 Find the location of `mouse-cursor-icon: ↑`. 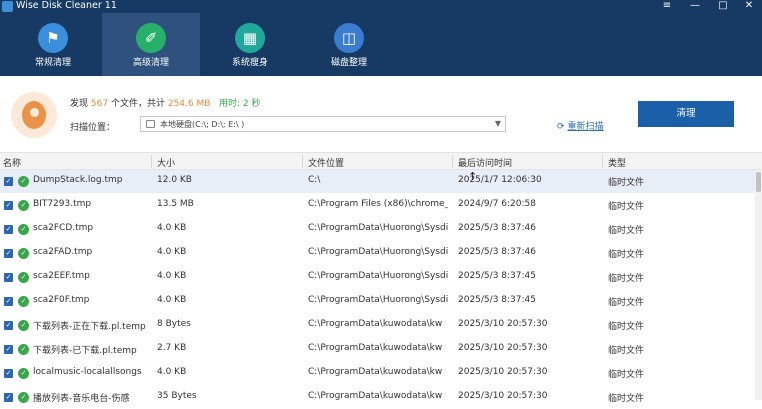

mouse-cursor-icon: ↑ is located at coordinates (473, 176).